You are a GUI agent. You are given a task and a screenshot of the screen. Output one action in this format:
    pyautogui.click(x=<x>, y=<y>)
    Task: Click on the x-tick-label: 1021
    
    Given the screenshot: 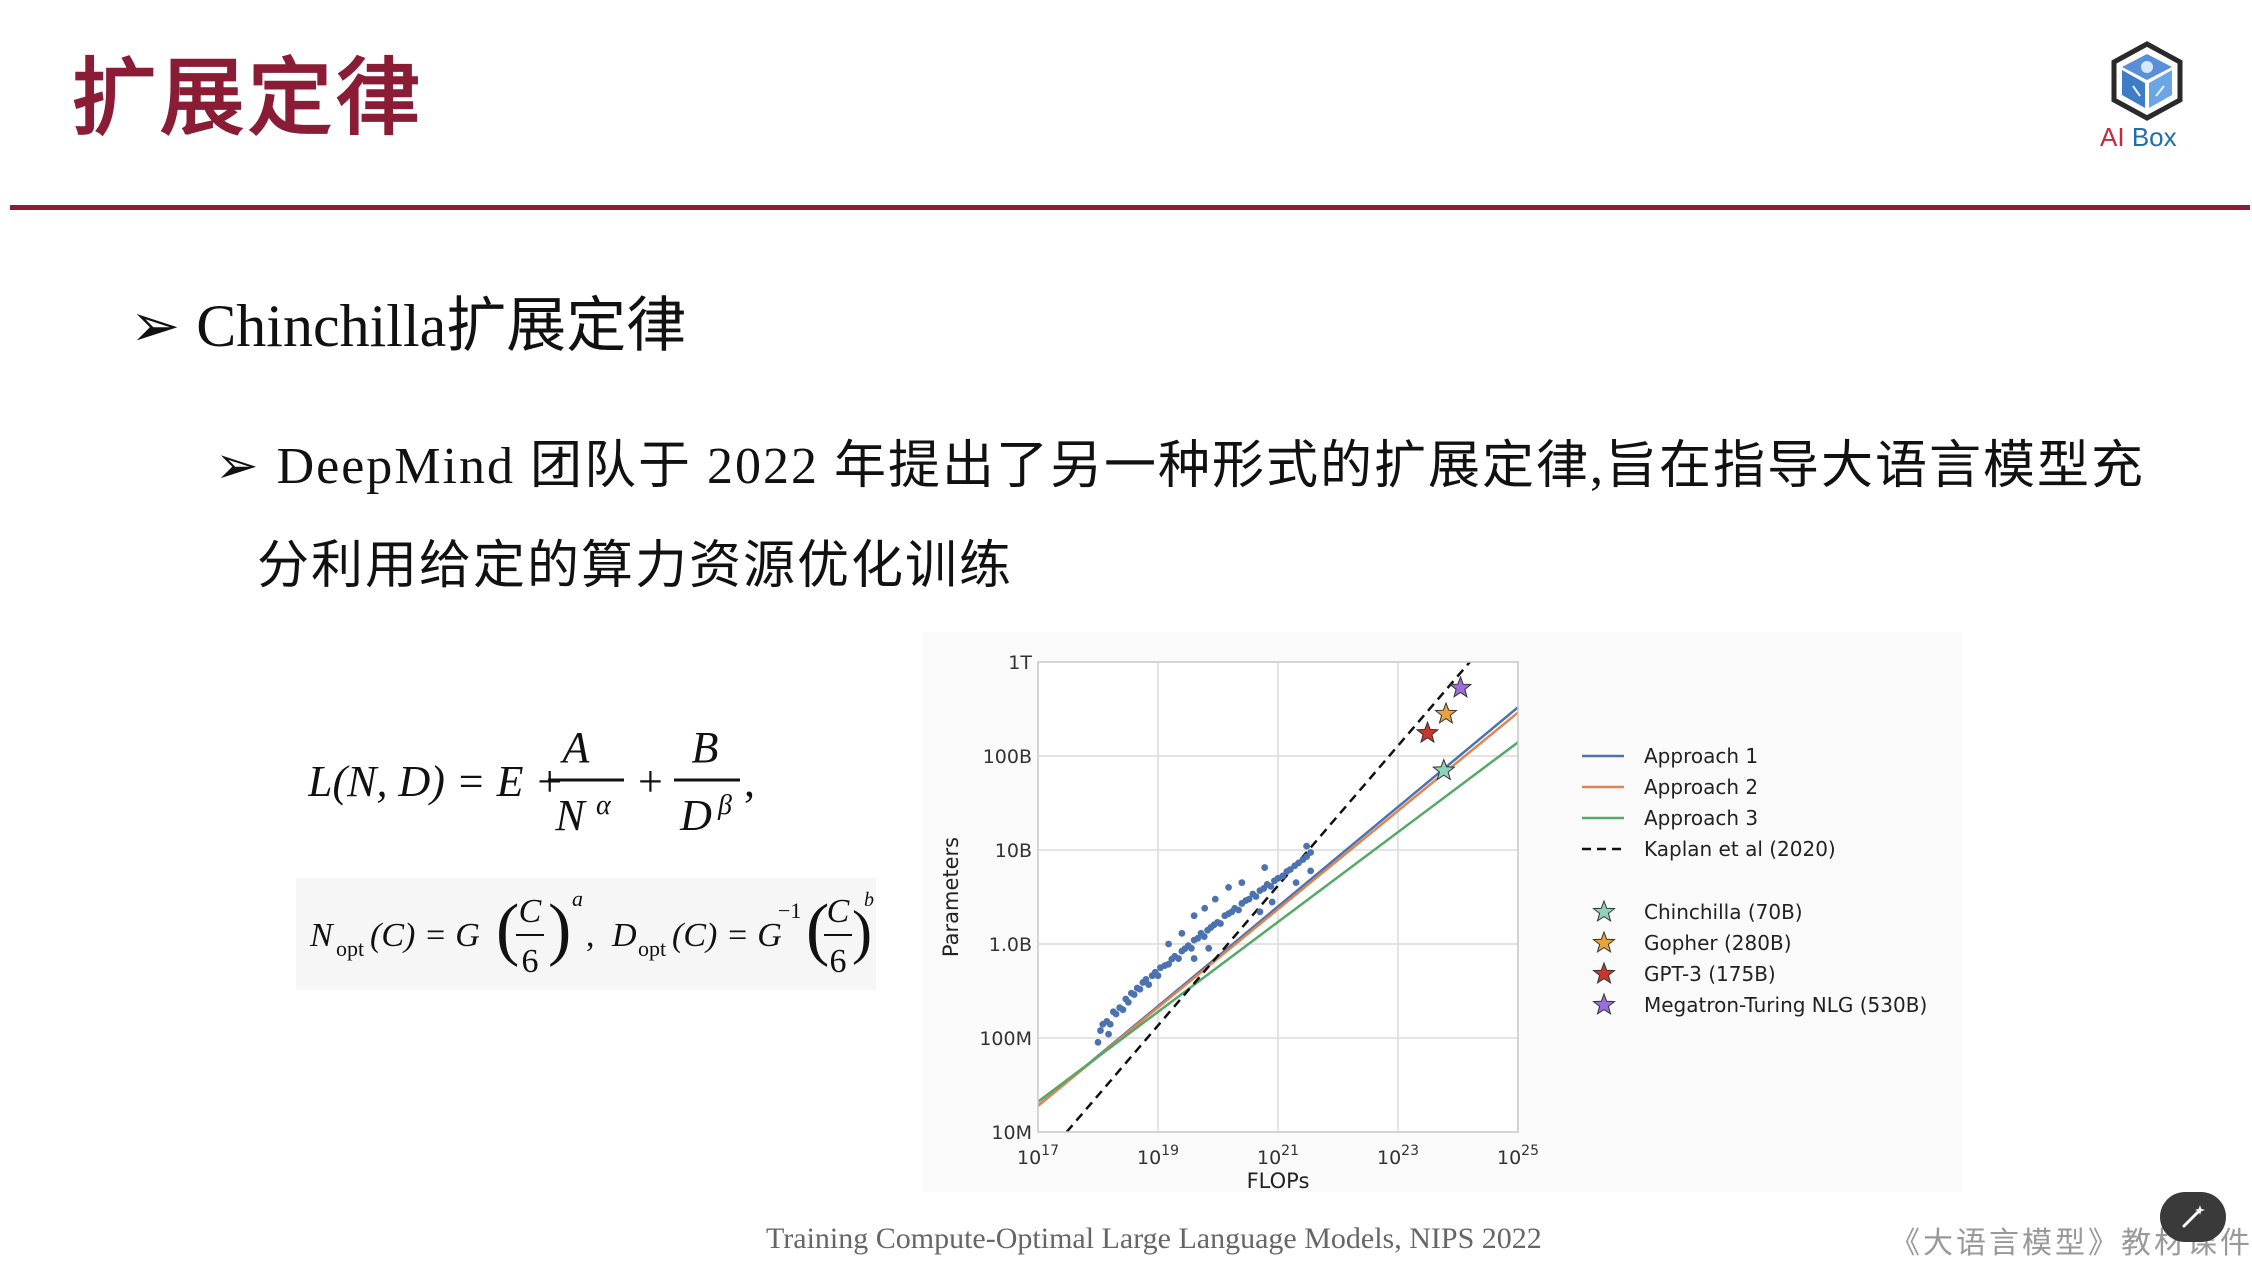 What is the action you would take?
    pyautogui.click(x=1278, y=1156)
    